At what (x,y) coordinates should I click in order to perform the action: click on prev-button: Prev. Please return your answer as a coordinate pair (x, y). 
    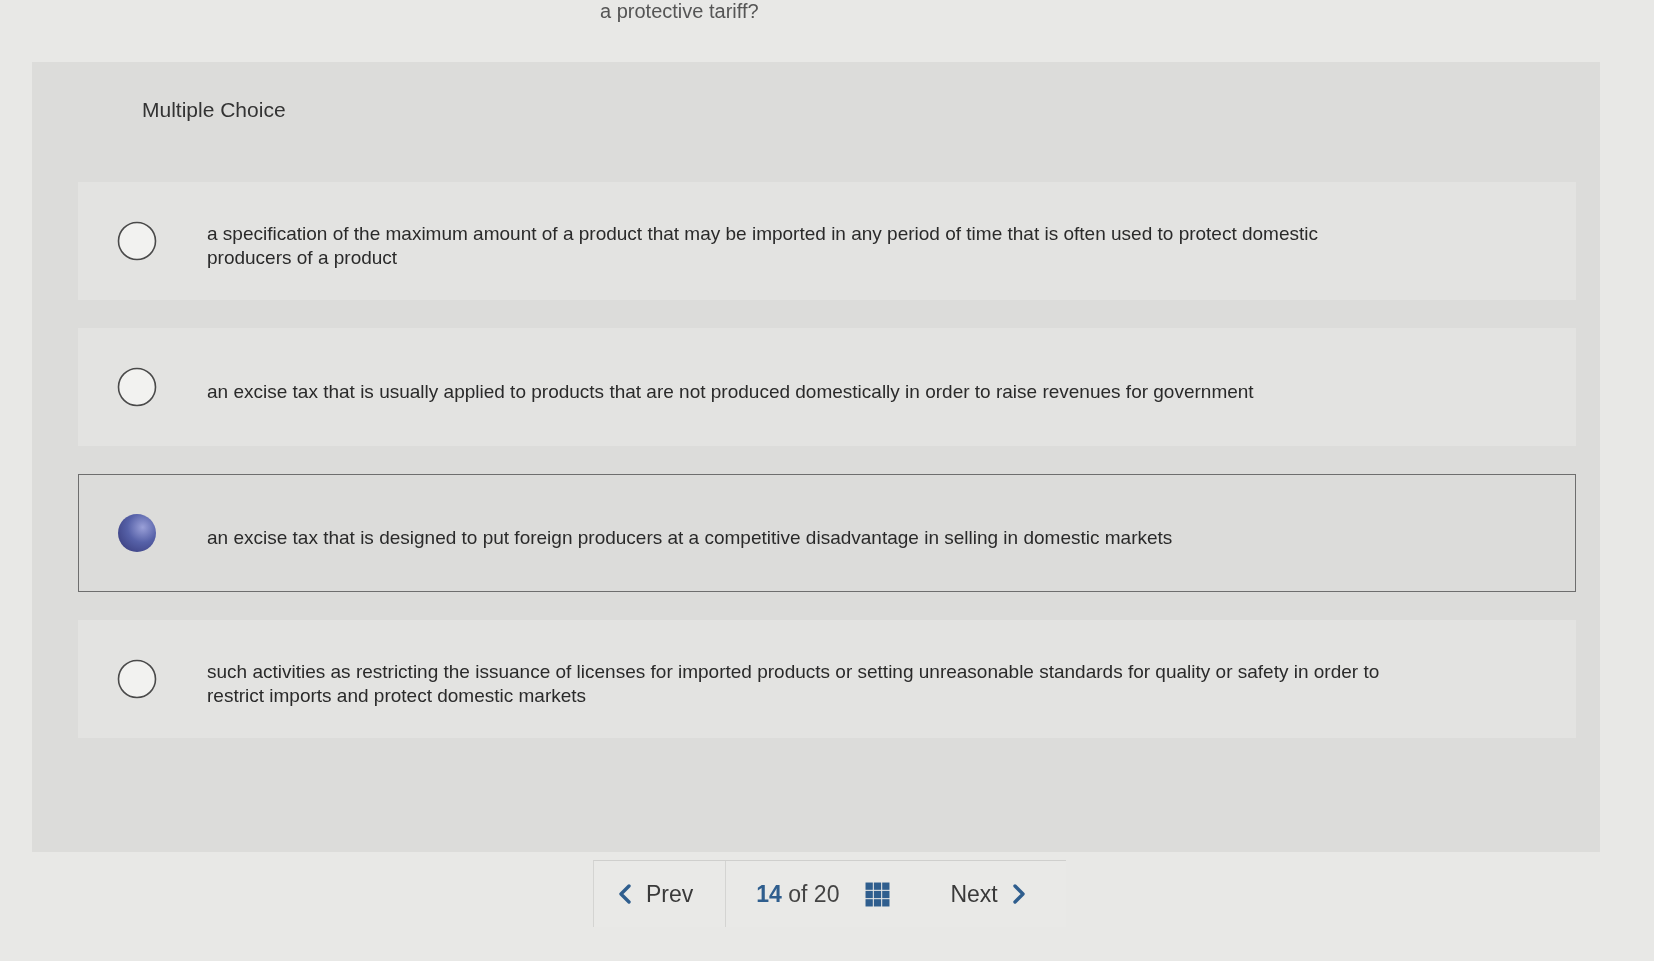
    Looking at the image, I should click on (656, 894).